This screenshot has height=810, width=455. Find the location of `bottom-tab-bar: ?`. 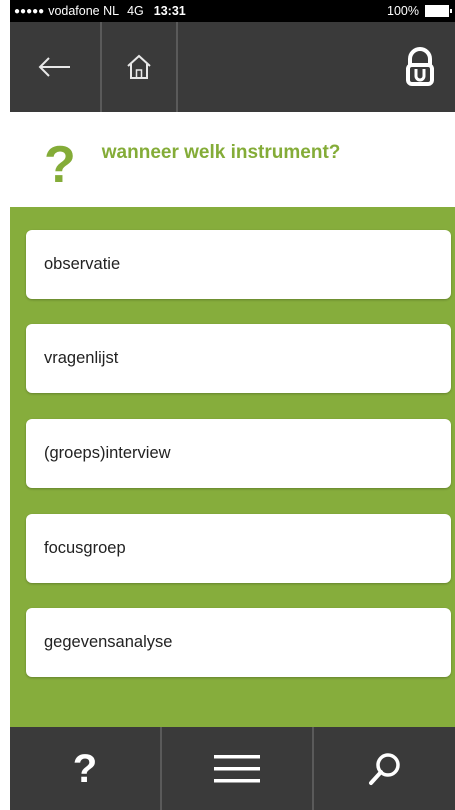

bottom-tab-bar: ? is located at coordinates (232, 768).